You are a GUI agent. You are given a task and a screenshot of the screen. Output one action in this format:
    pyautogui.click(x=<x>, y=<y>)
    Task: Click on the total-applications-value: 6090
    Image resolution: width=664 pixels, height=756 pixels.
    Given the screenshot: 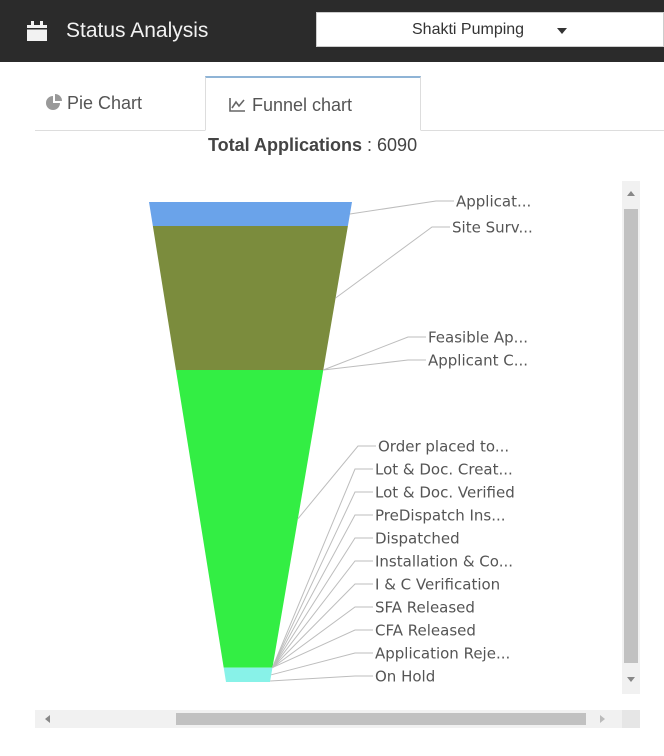 What is the action you would take?
    pyautogui.click(x=397, y=145)
    